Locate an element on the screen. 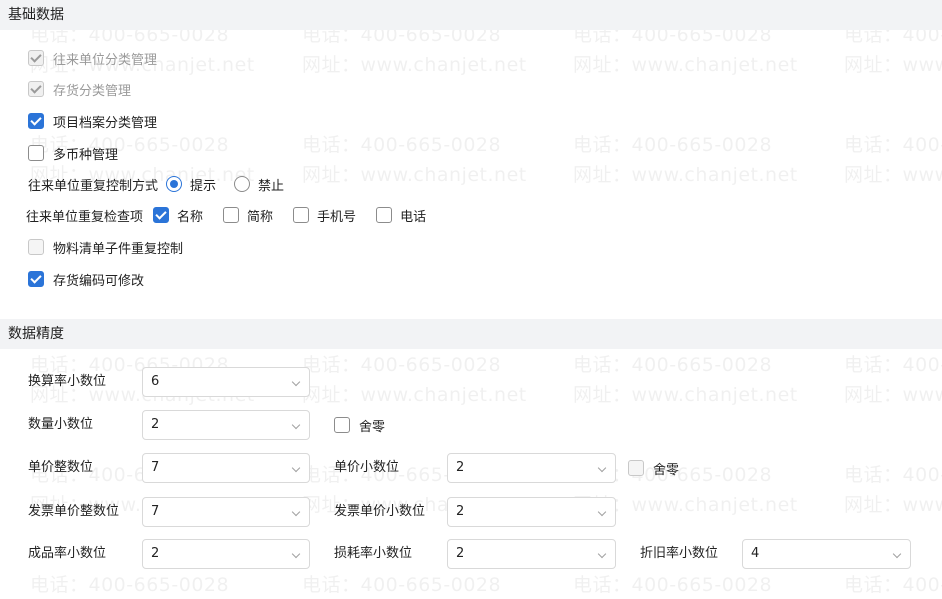 This screenshot has height=599, width=942. dup-check-label: 往来单位重复检查项 is located at coordinates (85, 217).